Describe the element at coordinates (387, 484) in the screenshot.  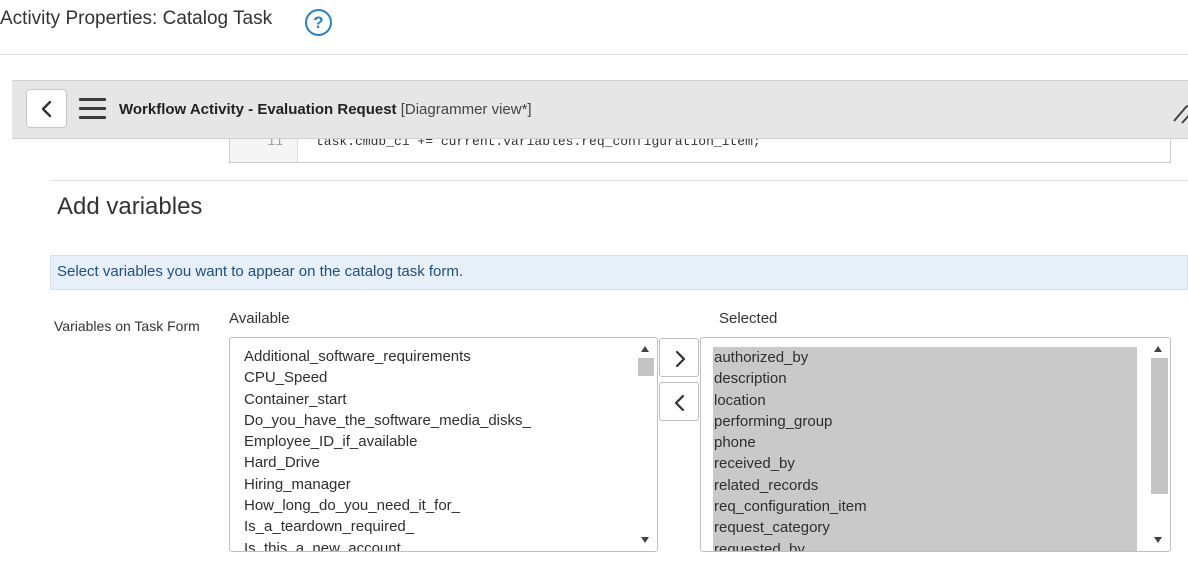
I see `available-item: Hiring_manager` at that location.